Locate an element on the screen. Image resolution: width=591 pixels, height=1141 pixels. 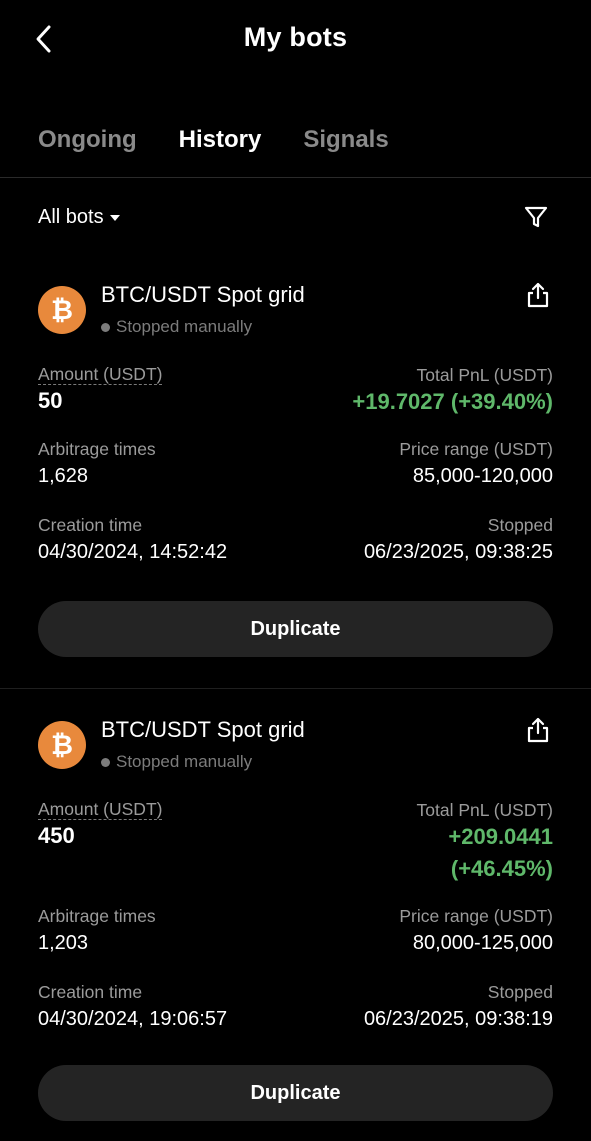
arbitrage-value: 1,203 is located at coordinates (63, 943).